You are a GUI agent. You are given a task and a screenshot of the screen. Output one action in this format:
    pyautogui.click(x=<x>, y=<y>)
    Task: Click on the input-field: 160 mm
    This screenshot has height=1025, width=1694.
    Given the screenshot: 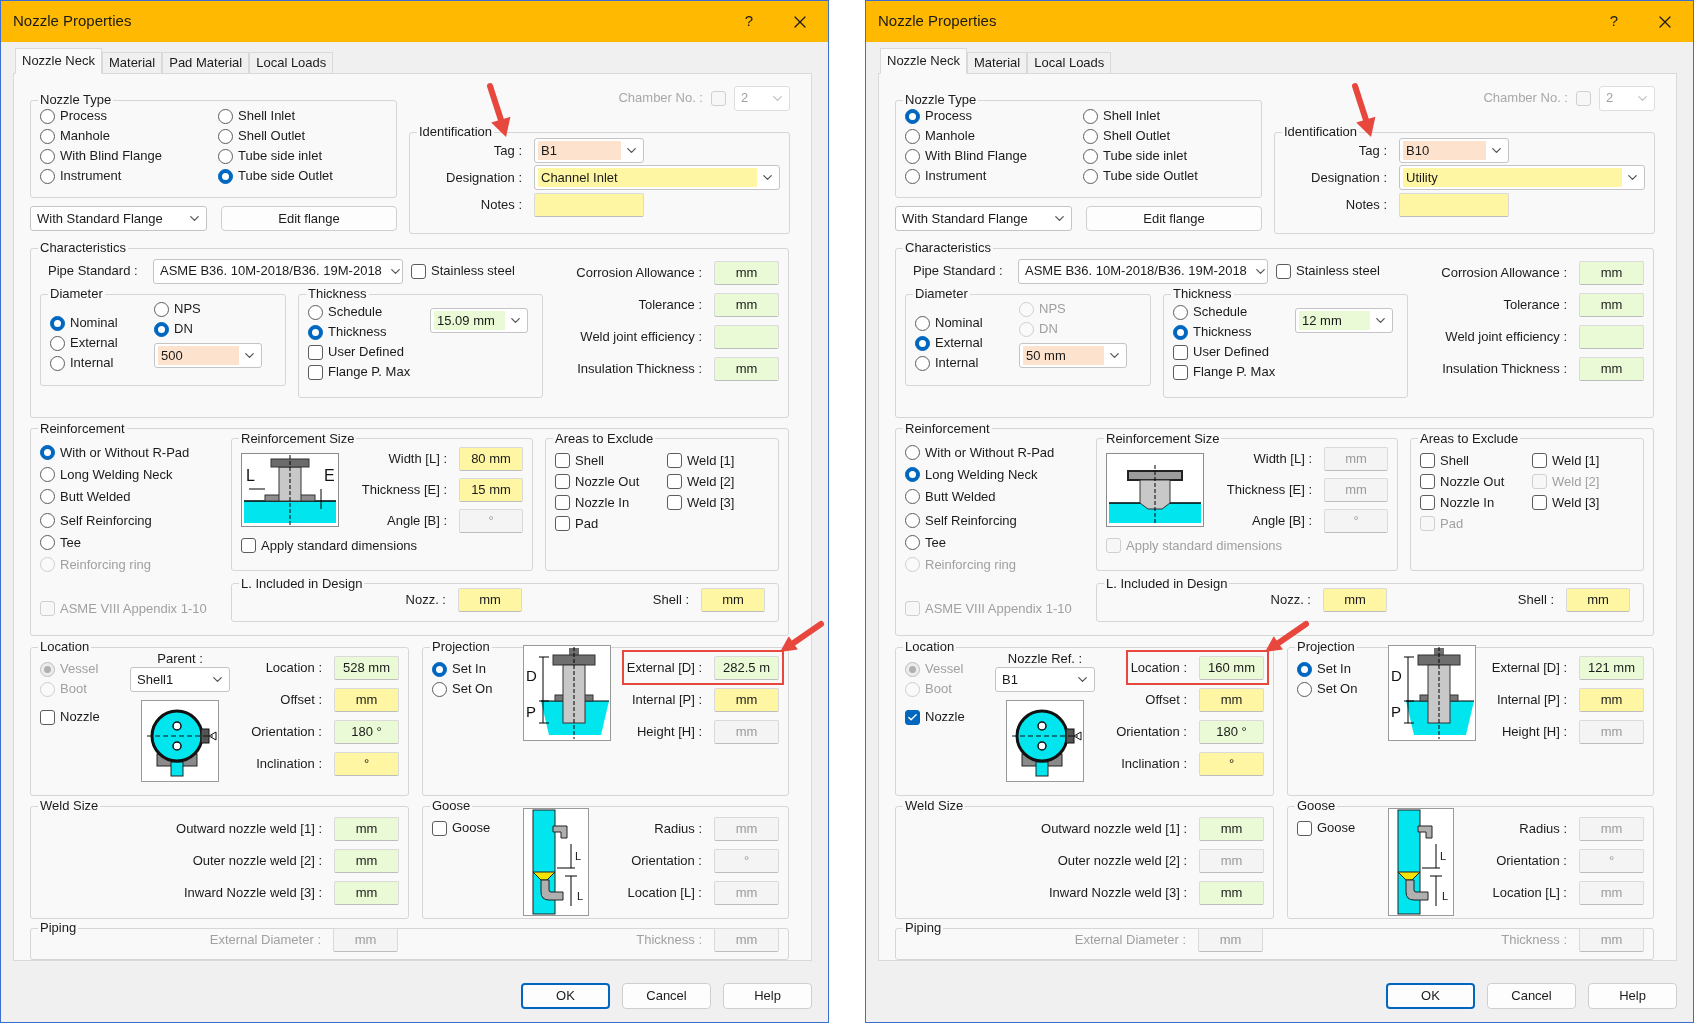 What is the action you would take?
    pyautogui.click(x=1231, y=667)
    